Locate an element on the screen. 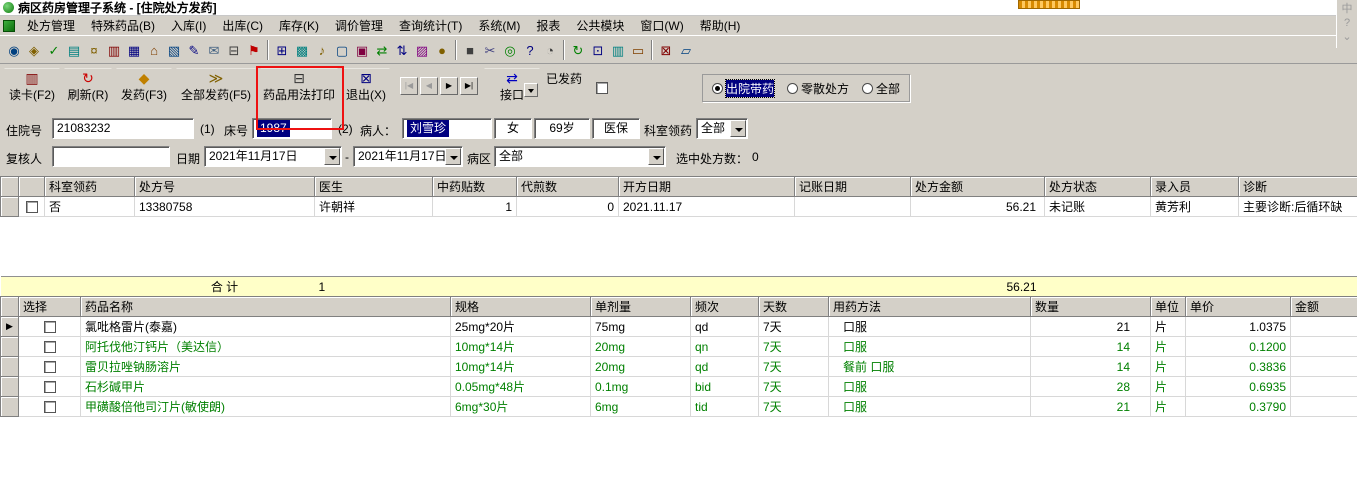  freq-cell: bid is located at coordinates (724, 386).